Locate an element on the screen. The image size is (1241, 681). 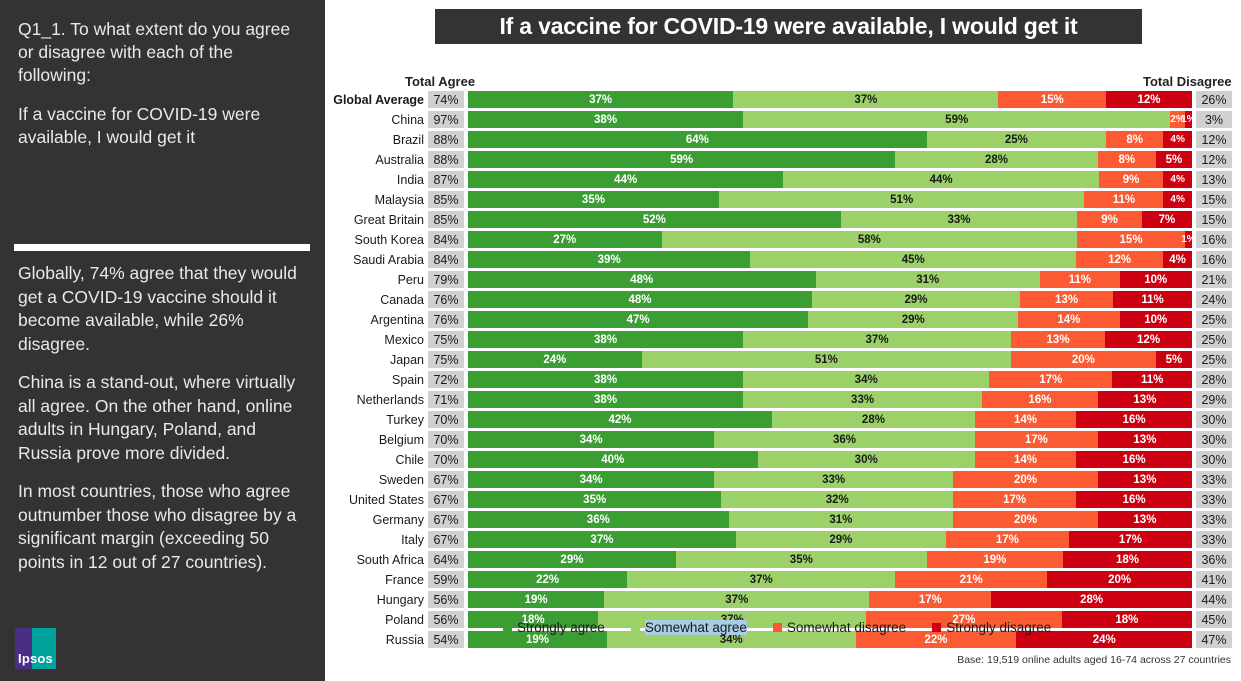
segment-strongly-disagree: 1% is located at coordinates (1188, 239).